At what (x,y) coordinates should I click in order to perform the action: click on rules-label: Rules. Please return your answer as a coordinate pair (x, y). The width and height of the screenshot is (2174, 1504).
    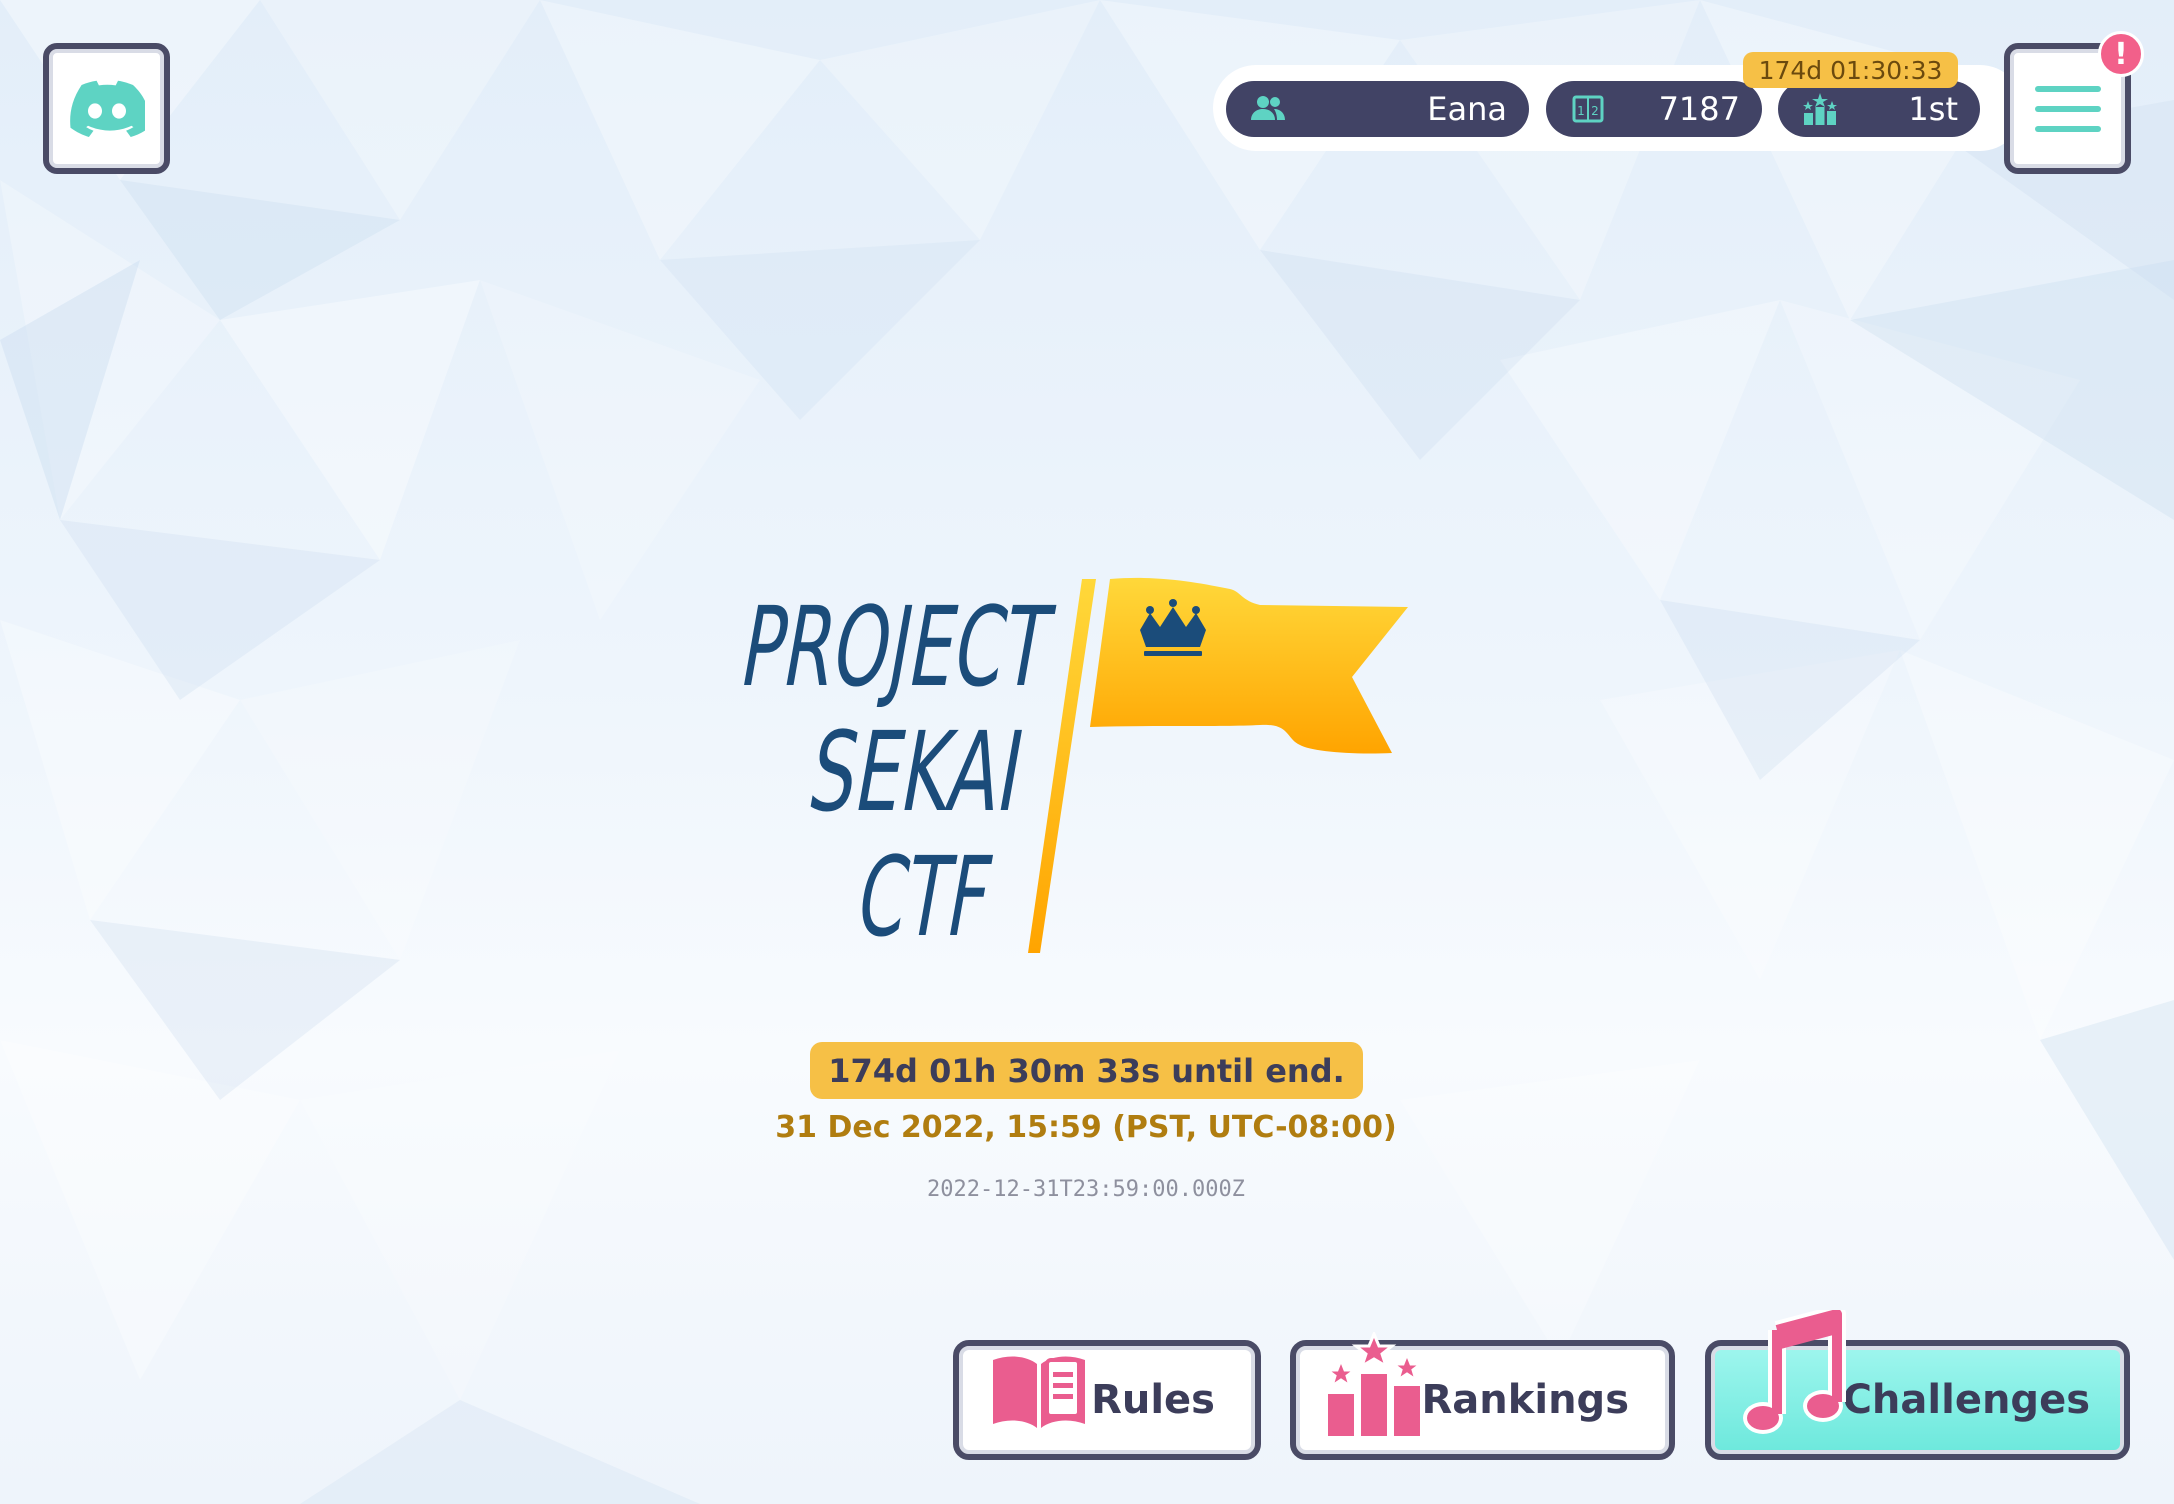
    Looking at the image, I should click on (1153, 1400).